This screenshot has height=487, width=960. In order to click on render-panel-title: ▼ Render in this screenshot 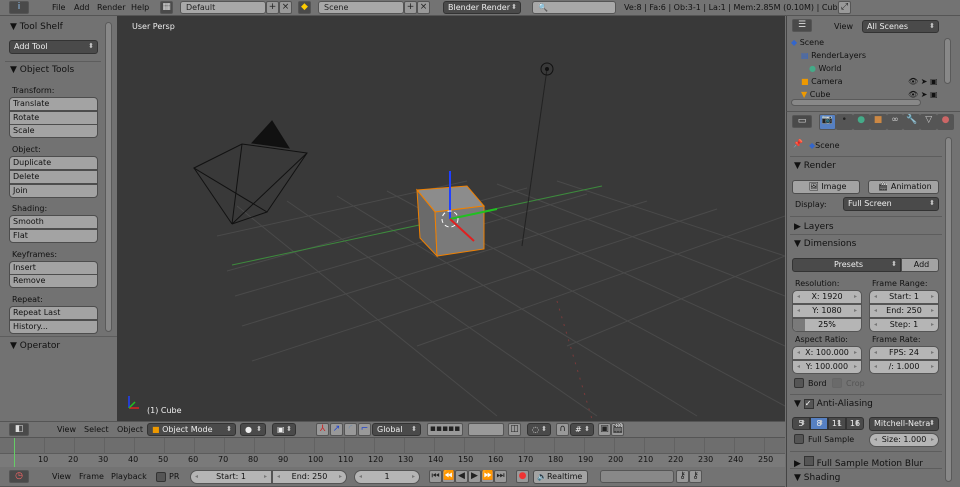, I will do `click(815, 166)`.